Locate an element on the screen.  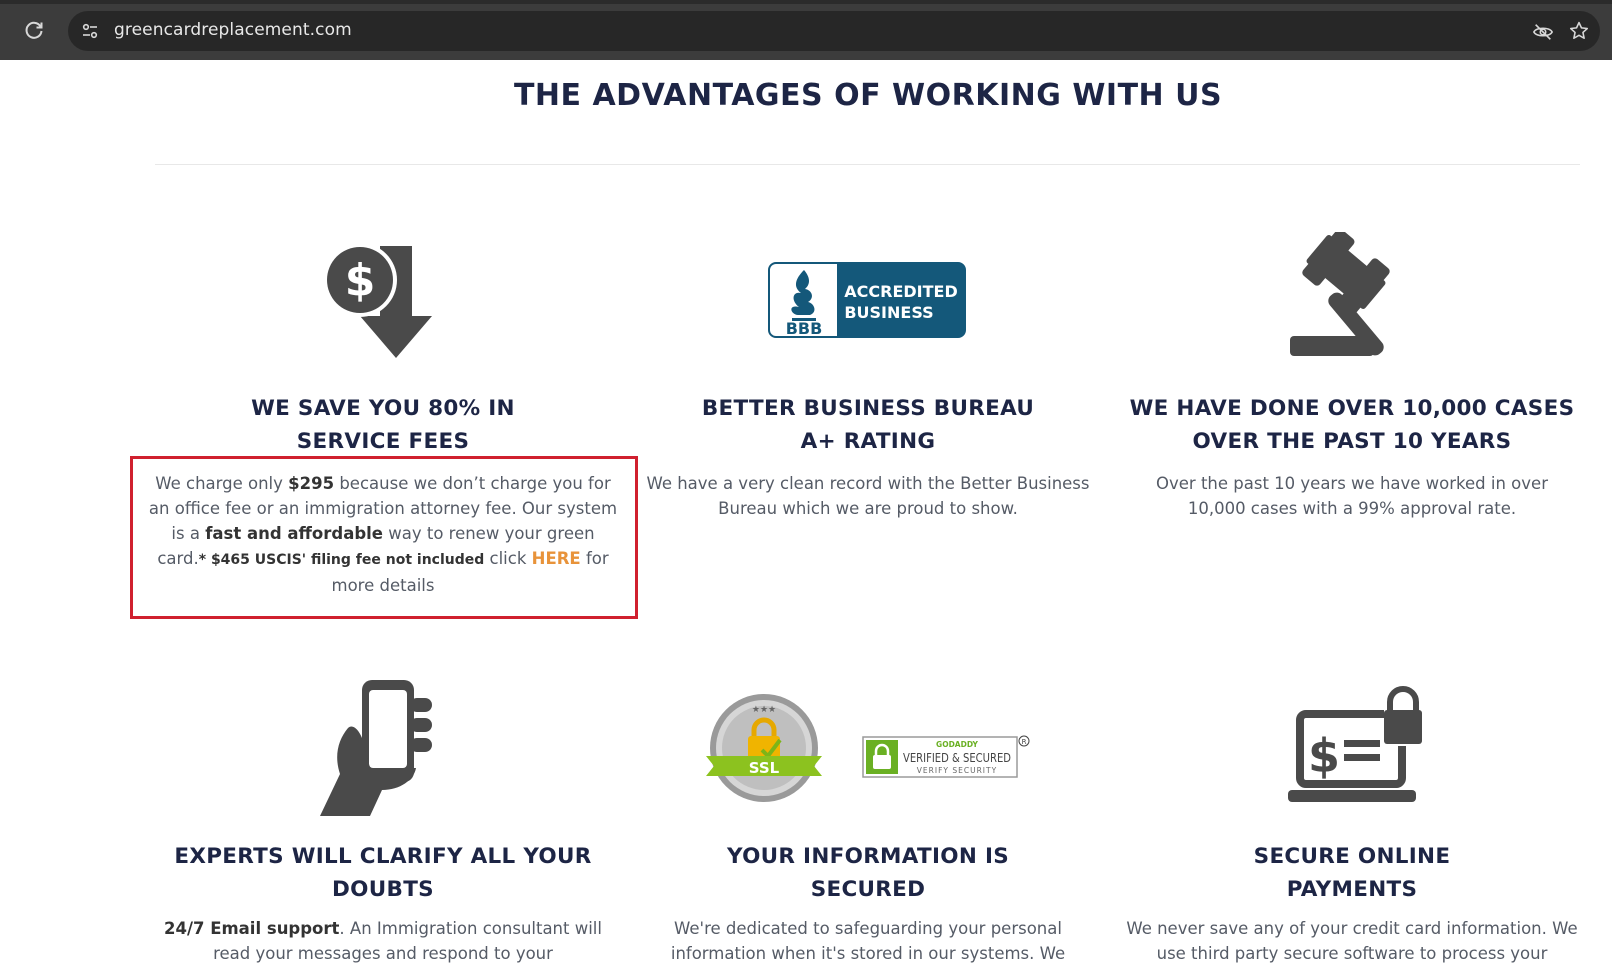
registered-mark: R is located at coordinates (1024, 742).